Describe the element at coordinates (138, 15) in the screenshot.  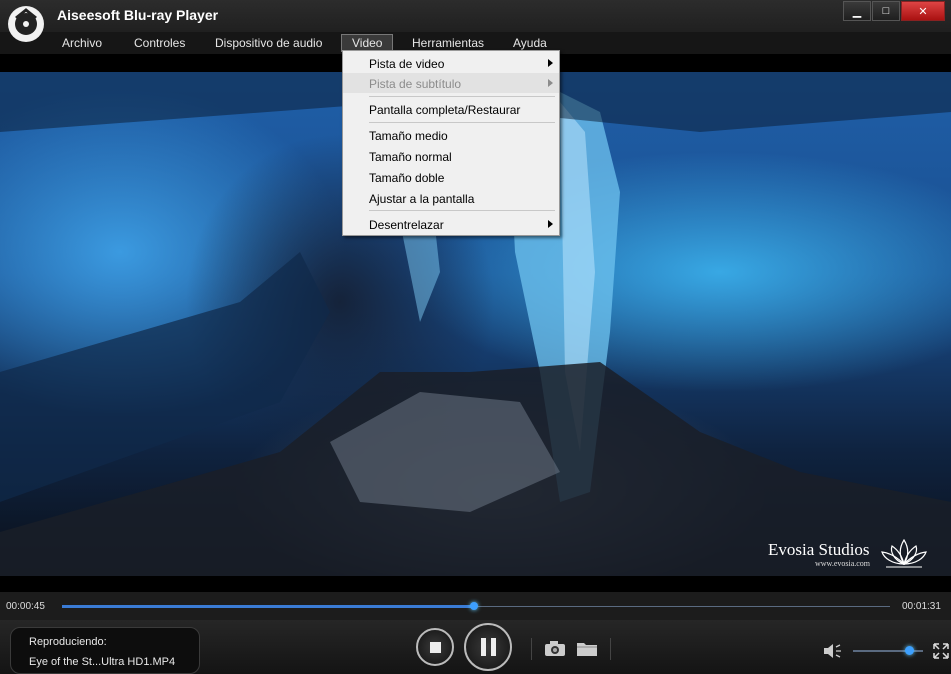
I see `app-title: Aiseesoft Blu-ray Player` at that location.